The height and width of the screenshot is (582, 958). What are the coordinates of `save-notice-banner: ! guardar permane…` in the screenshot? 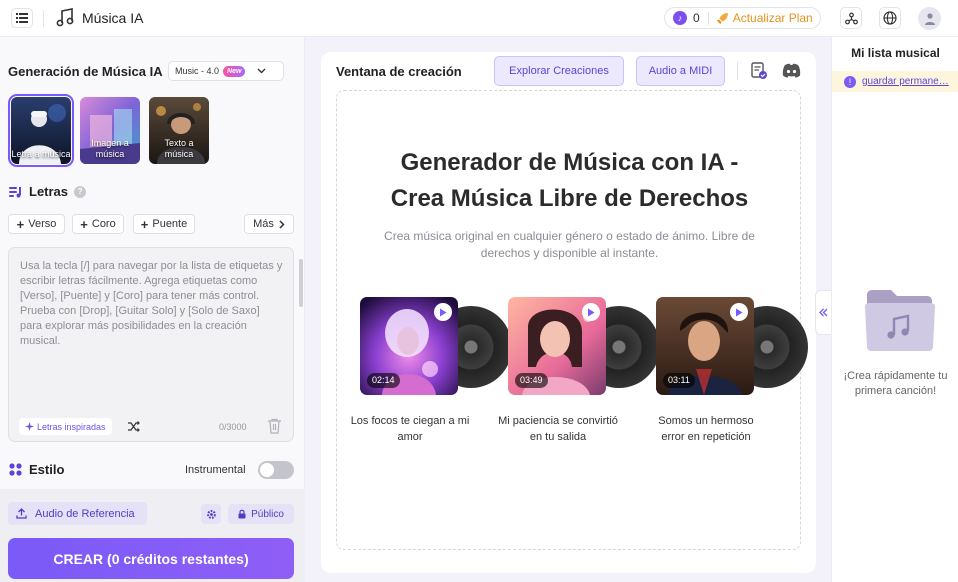 It's located at (895, 81).